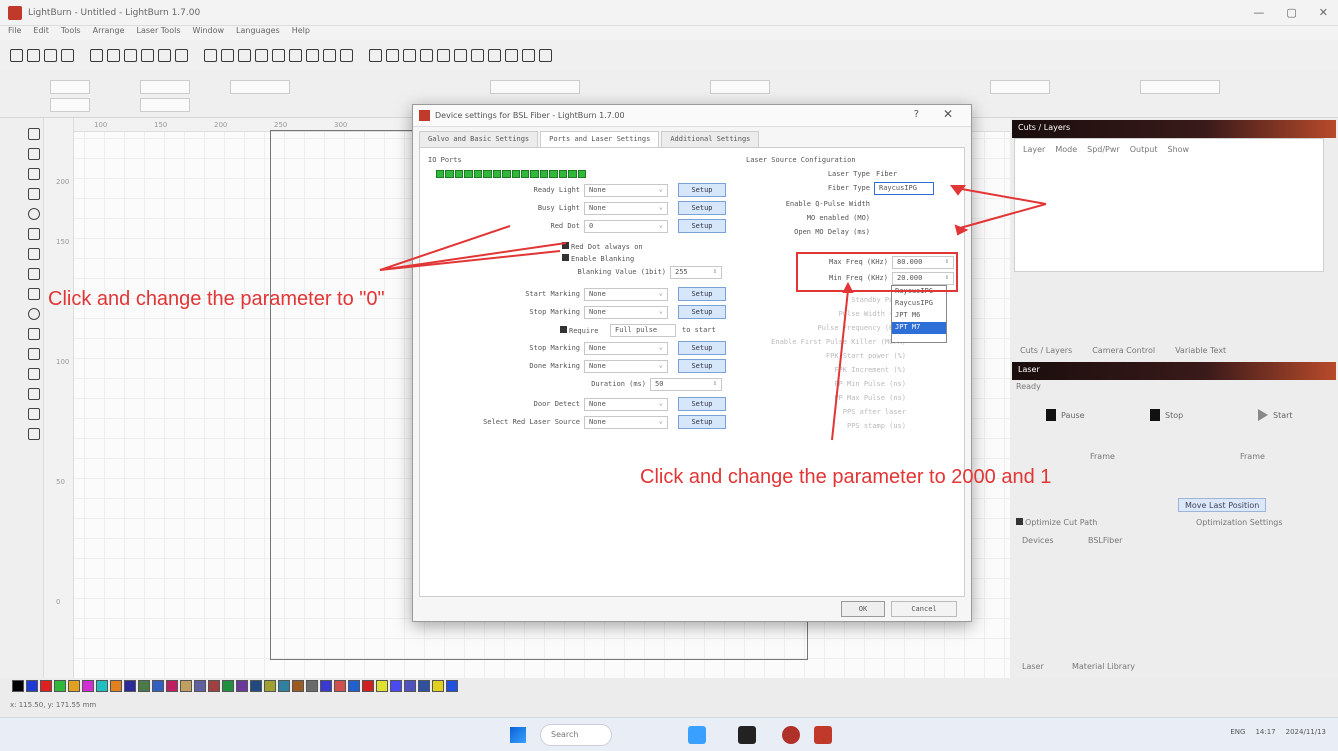  What do you see at coordinates (626, 404) in the screenshot?
I see `door-detect-select: None ⌄` at bounding box center [626, 404].